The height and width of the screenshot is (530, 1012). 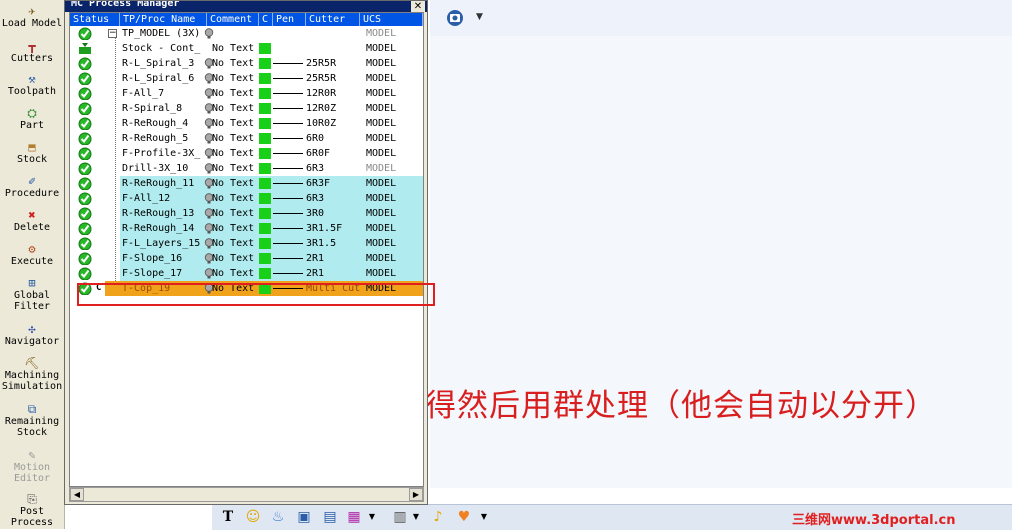 I want to click on table-row: R-L_Spiral_6 No Text 25R5R MODEL, so click(x=246, y=78).